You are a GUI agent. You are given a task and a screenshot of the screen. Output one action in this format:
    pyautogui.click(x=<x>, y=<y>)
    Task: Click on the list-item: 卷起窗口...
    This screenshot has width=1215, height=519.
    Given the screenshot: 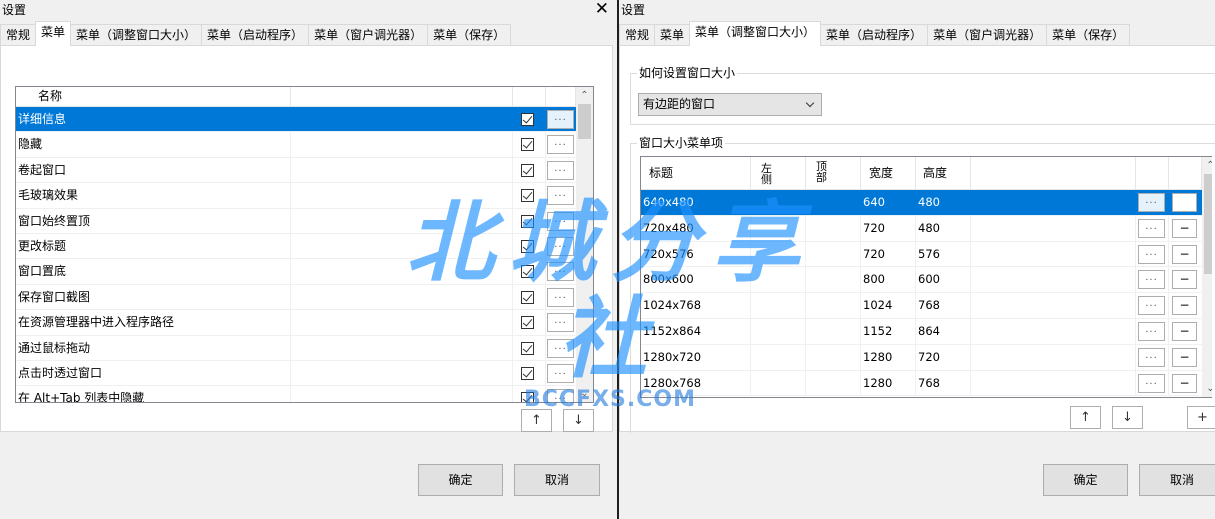 What is the action you would take?
    pyautogui.click(x=296, y=170)
    